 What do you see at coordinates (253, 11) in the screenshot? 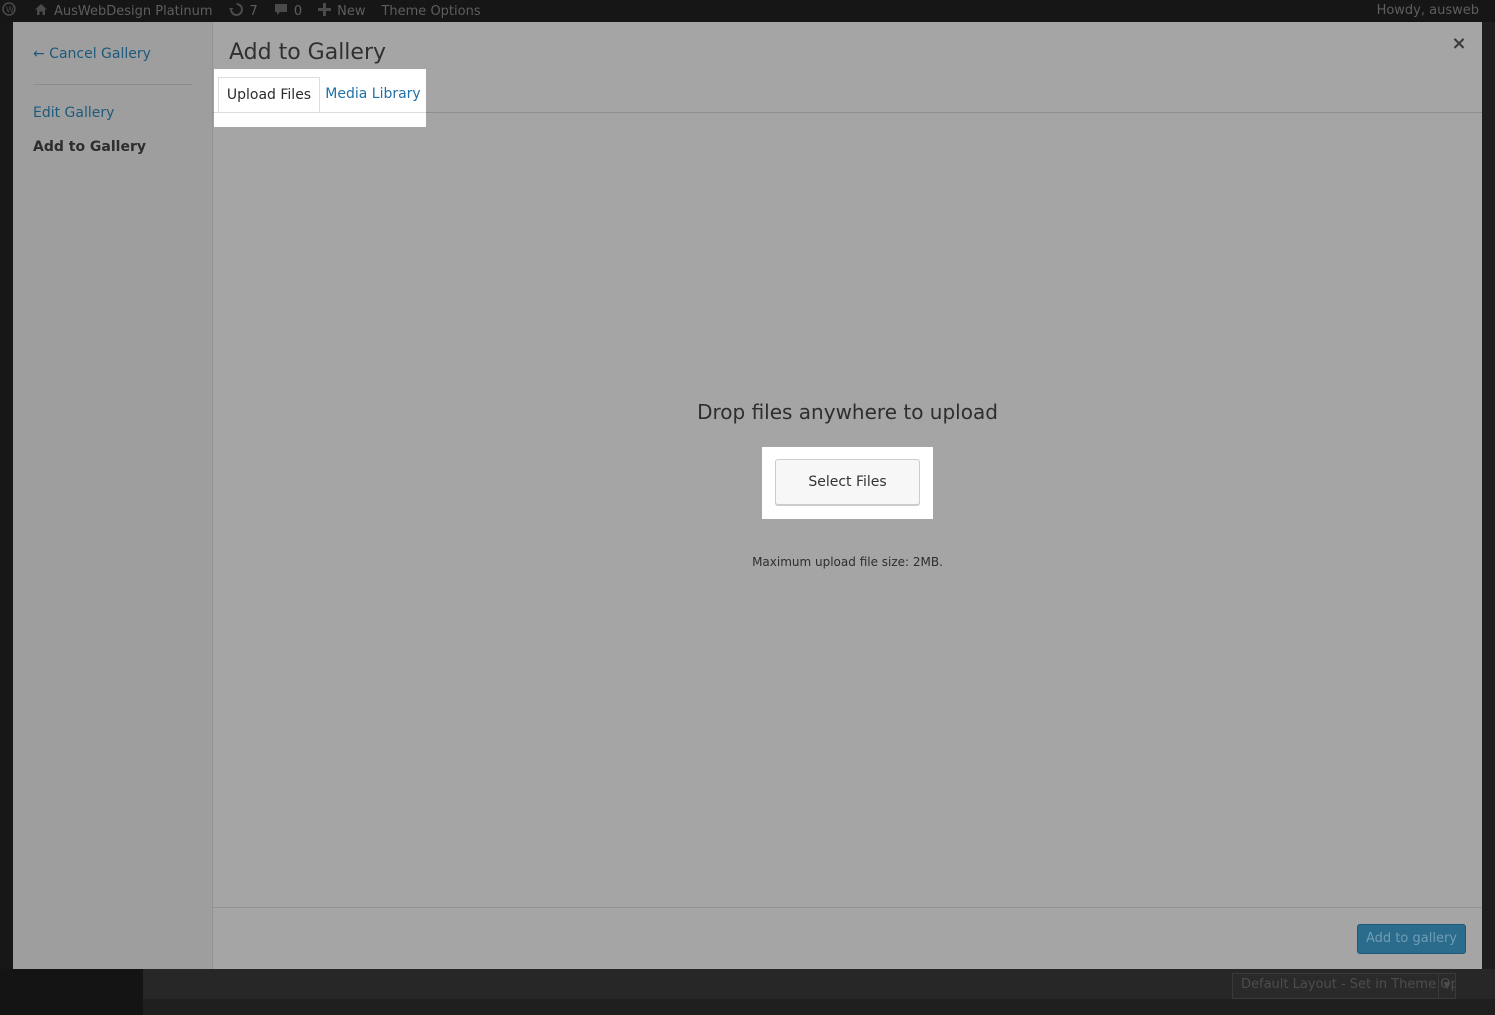
I see `updates-count: 7` at bounding box center [253, 11].